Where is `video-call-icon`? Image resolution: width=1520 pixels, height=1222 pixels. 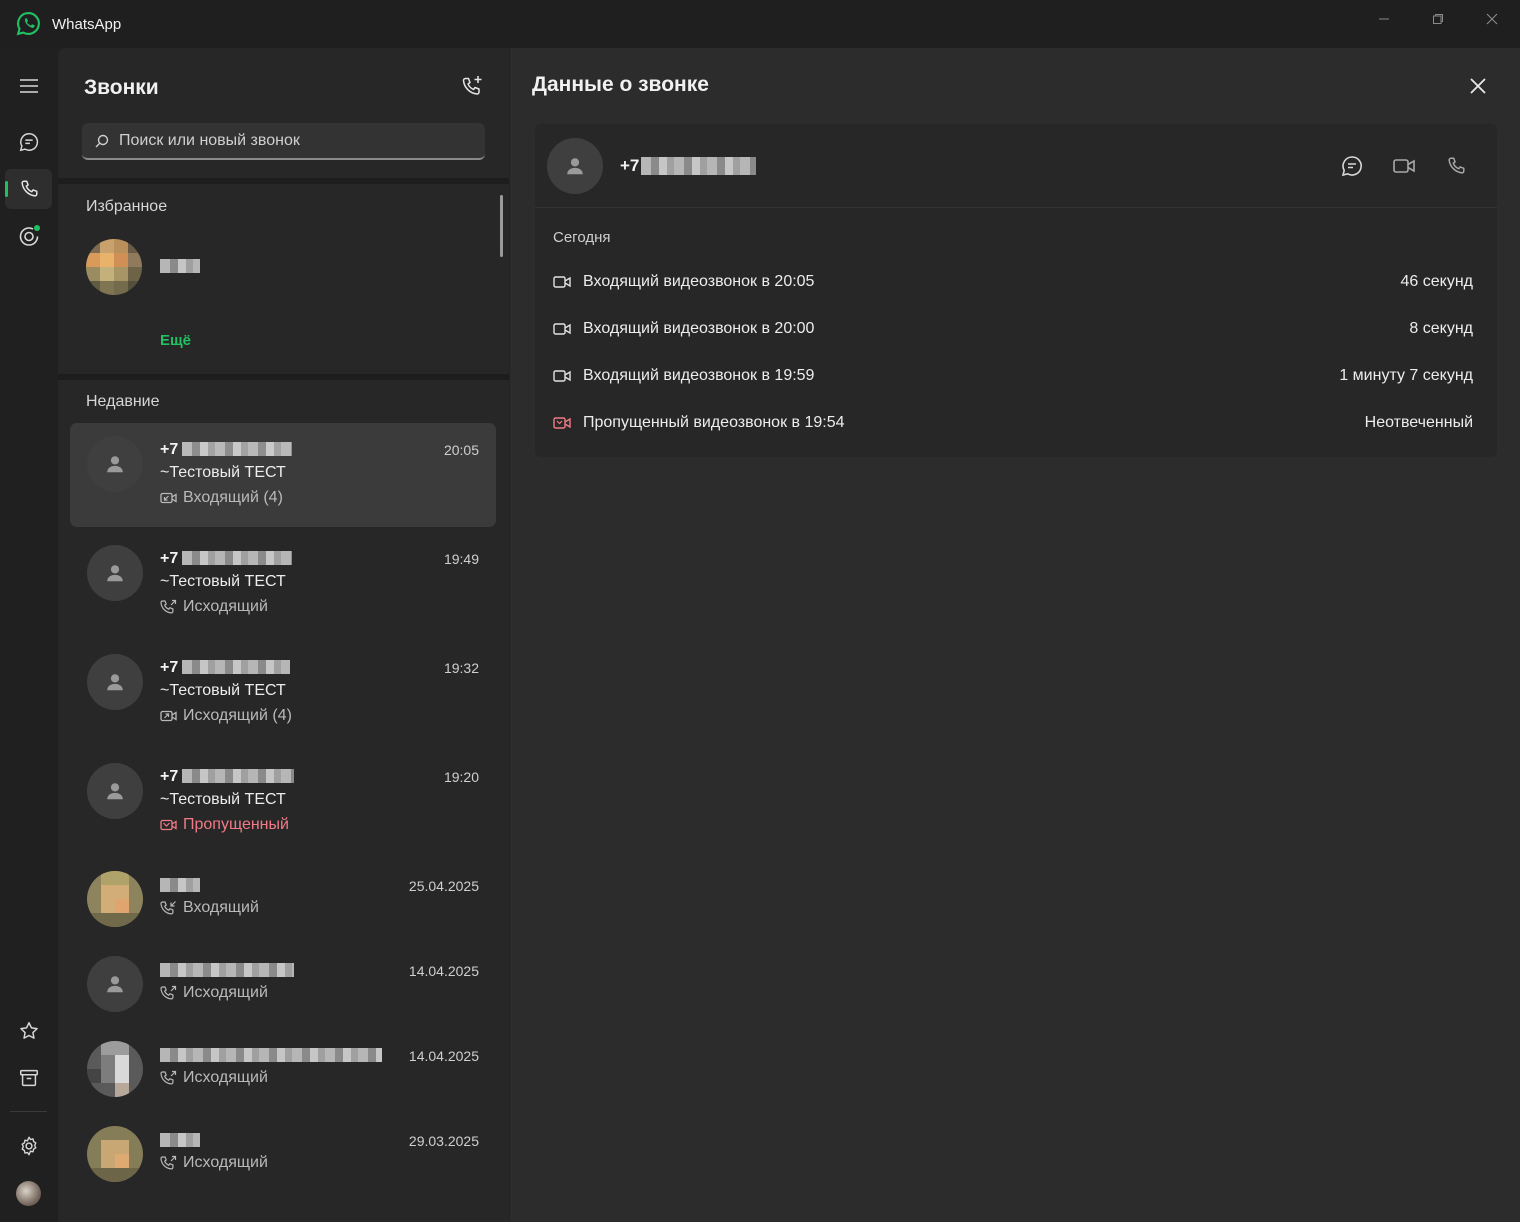 video-call-icon is located at coordinates (1404, 166).